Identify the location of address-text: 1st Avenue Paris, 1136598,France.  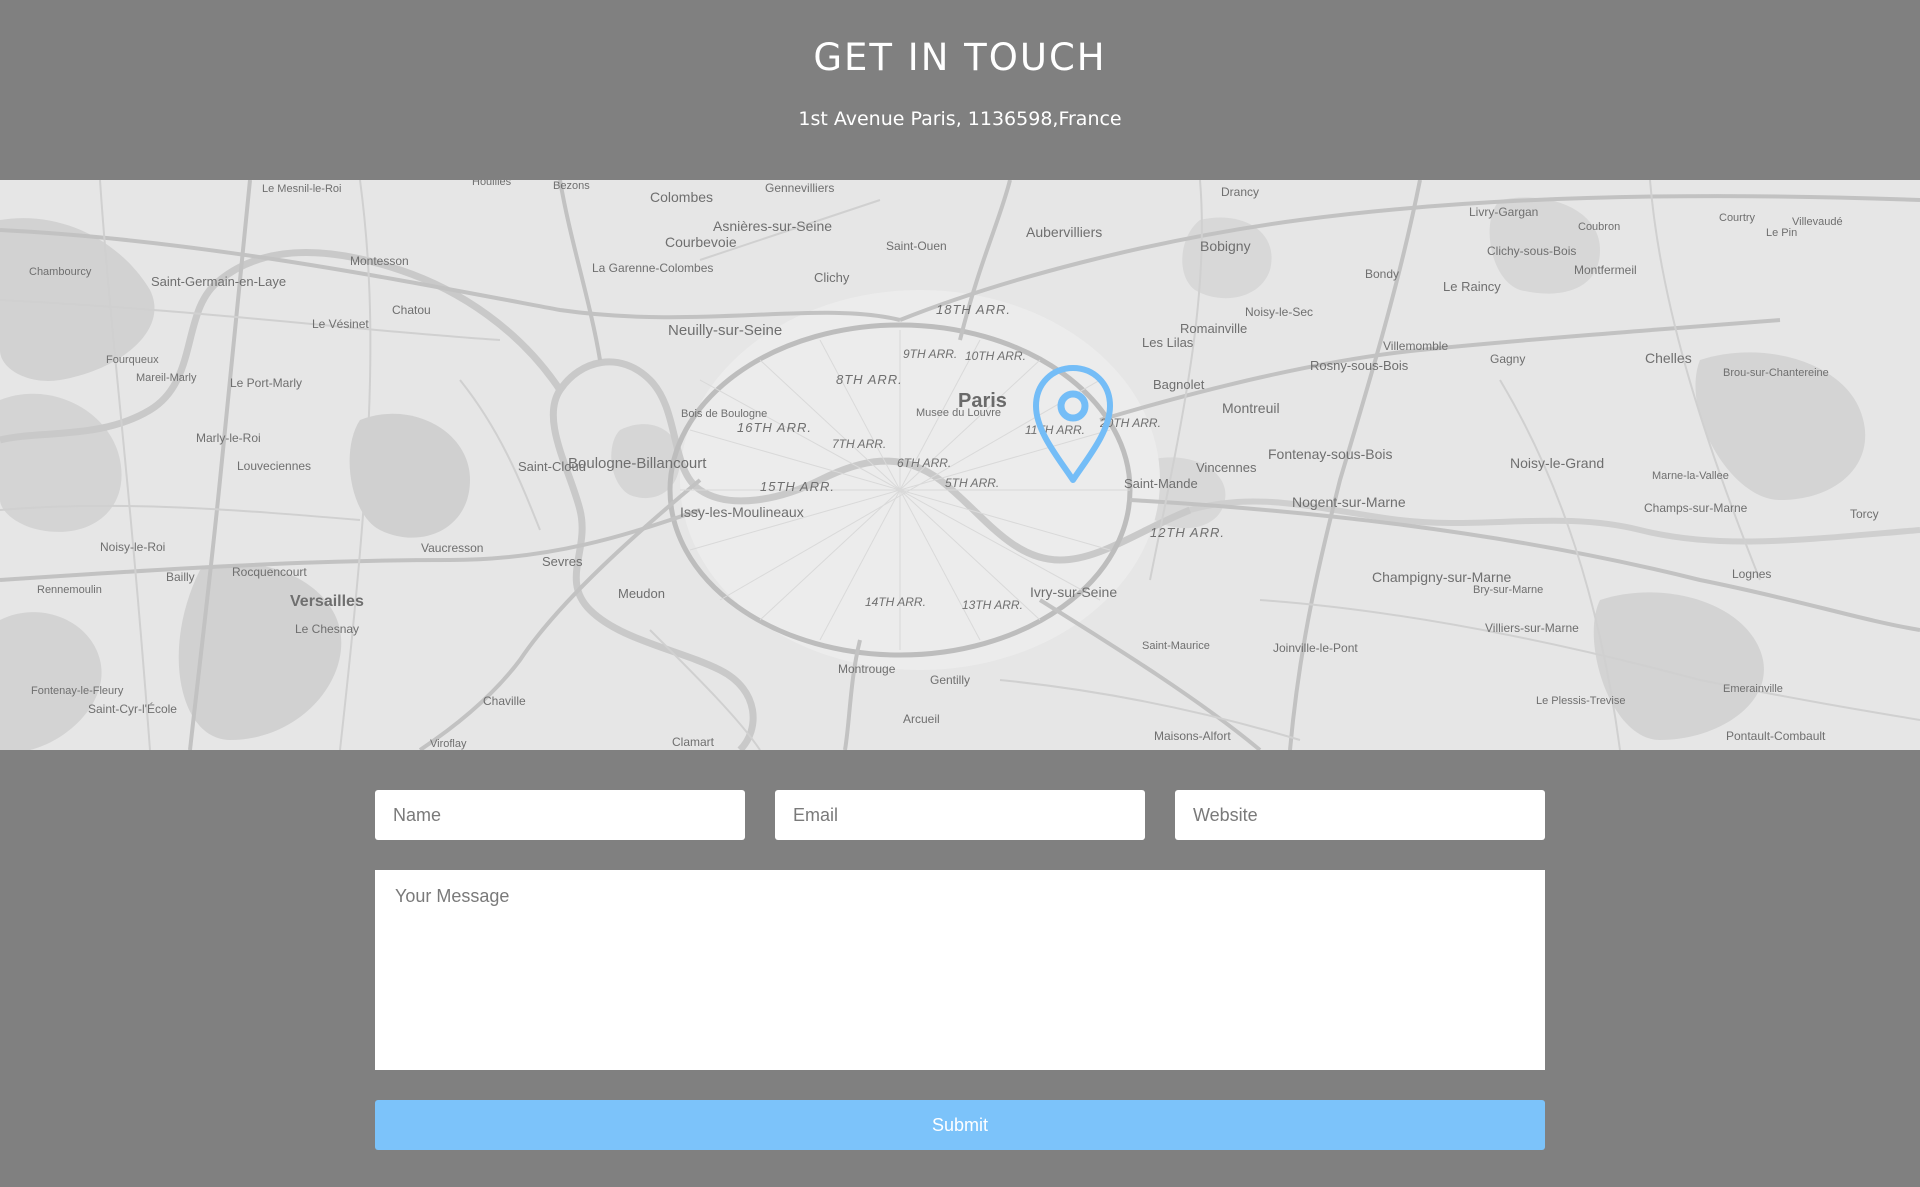
(960, 119).